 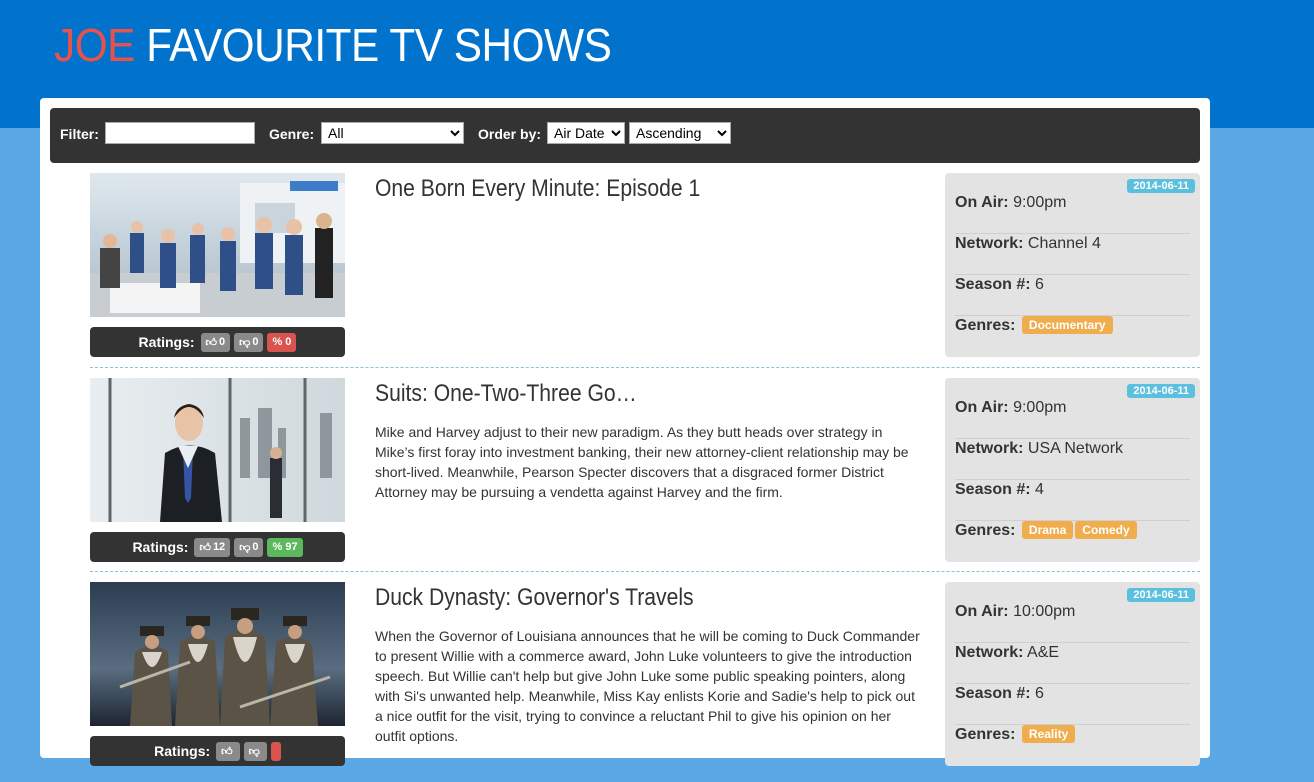 I want to click on order-direction-select: Ascending, so click(x=680, y=133).